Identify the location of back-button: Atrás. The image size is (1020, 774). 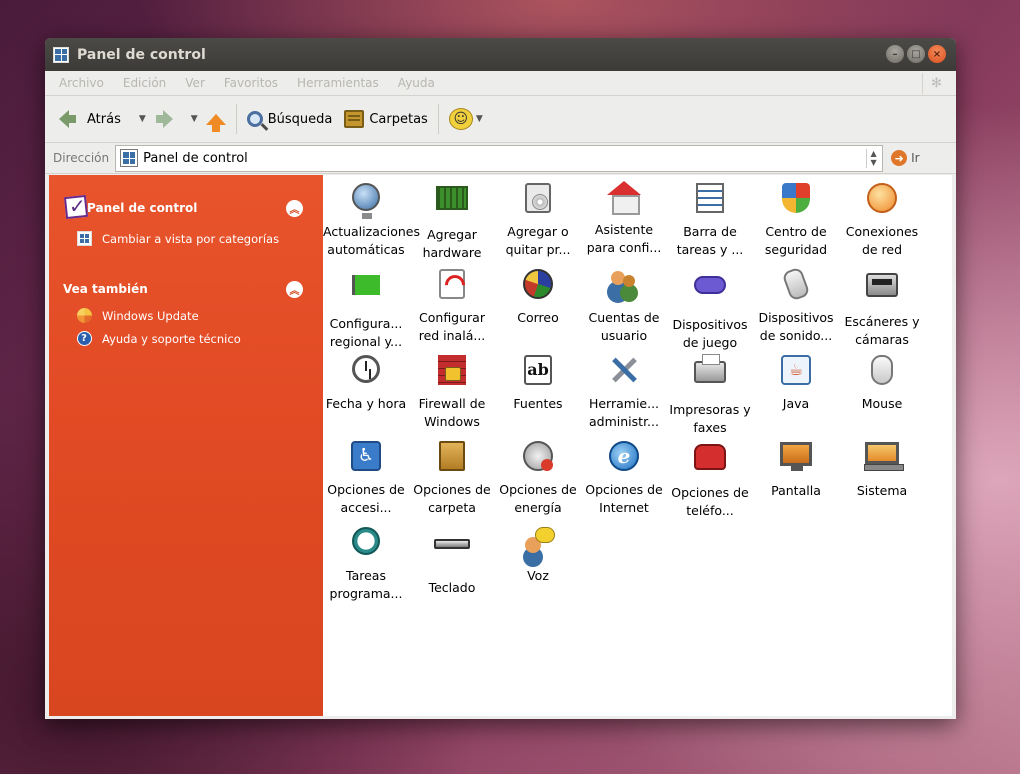
(90, 119).